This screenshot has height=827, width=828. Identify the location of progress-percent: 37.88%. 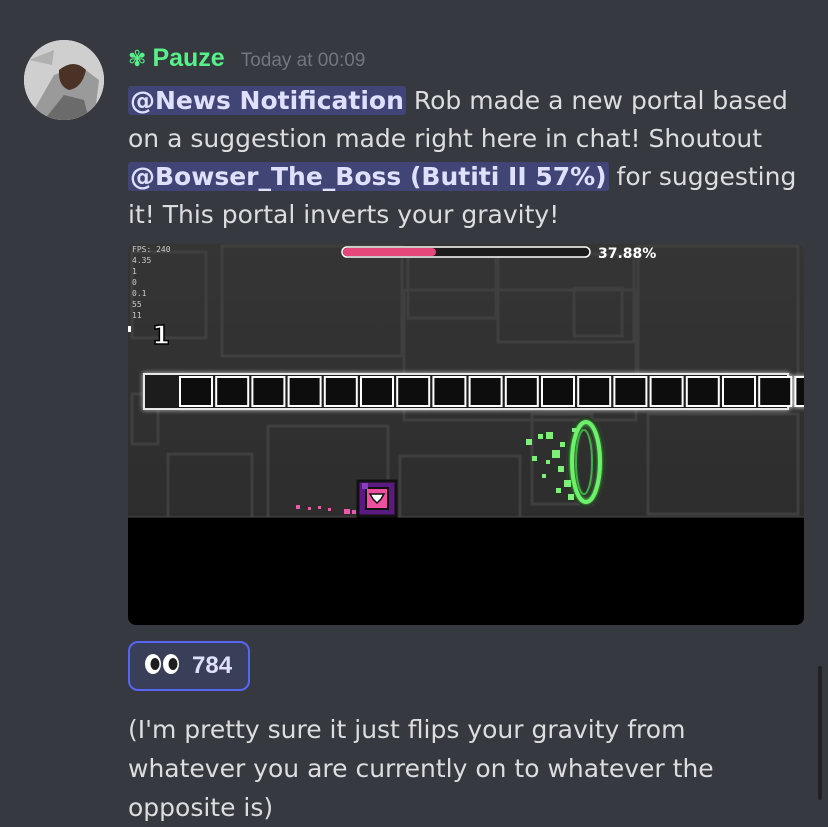
(627, 254).